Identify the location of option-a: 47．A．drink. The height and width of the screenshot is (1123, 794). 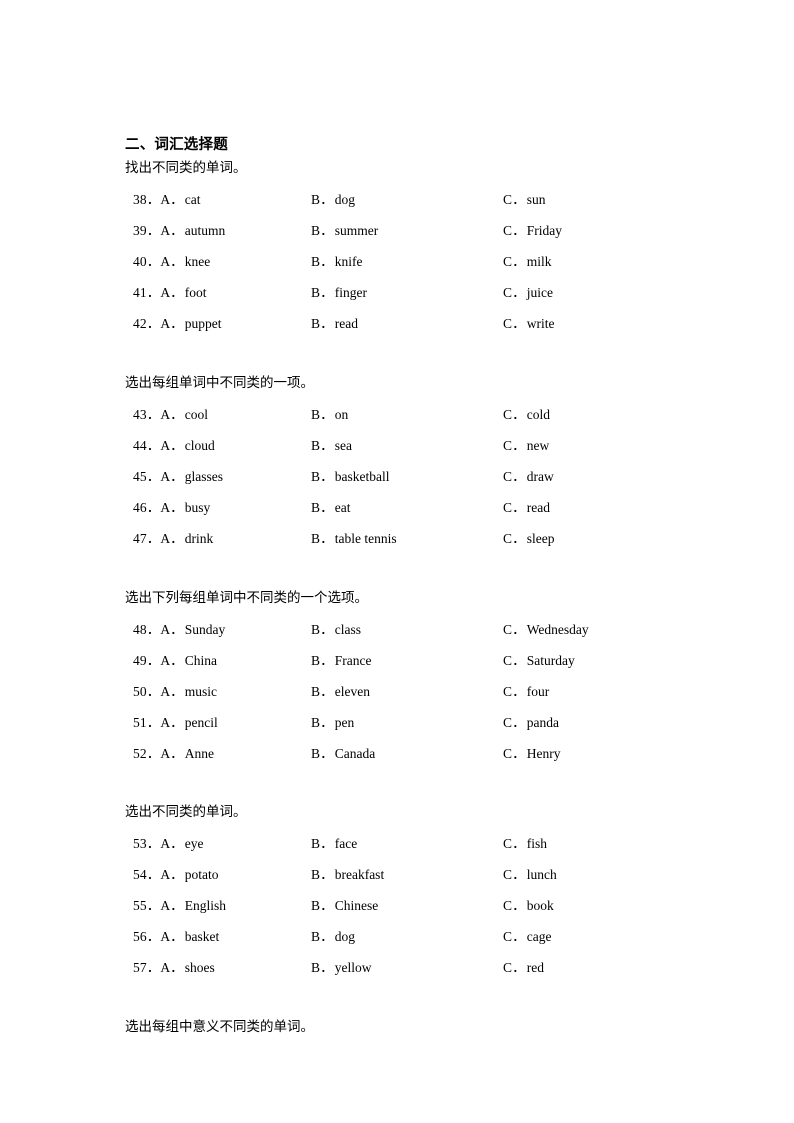
(173, 538).